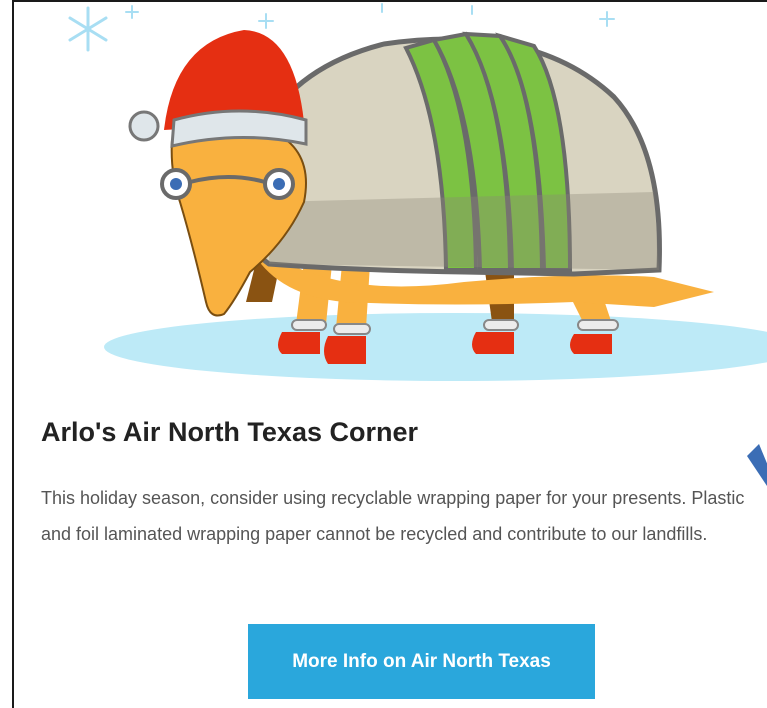  I want to click on ground-shadow, so click(435, 347).